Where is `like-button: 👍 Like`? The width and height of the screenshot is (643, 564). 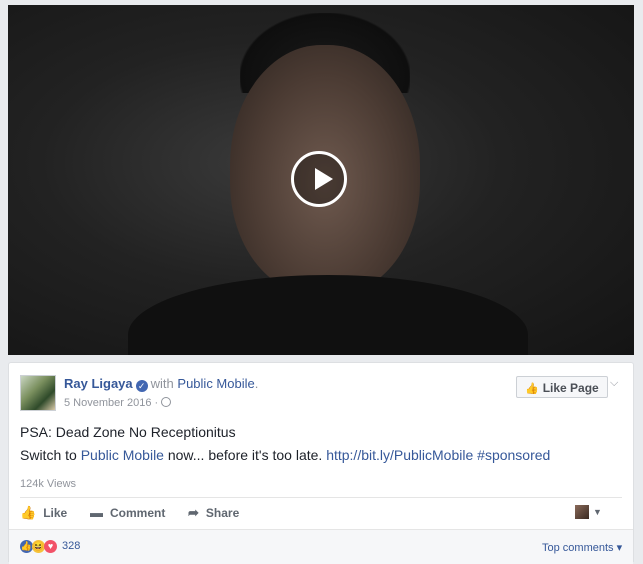 like-button: 👍 Like is located at coordinates (43, 513).